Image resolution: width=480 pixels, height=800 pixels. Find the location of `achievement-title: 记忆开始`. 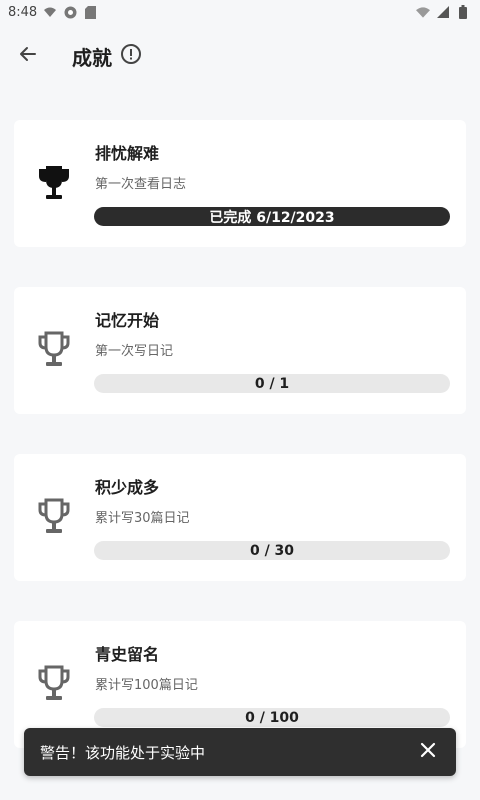

achievement-title: 记忆开始 is located at coordinates (127, 320).